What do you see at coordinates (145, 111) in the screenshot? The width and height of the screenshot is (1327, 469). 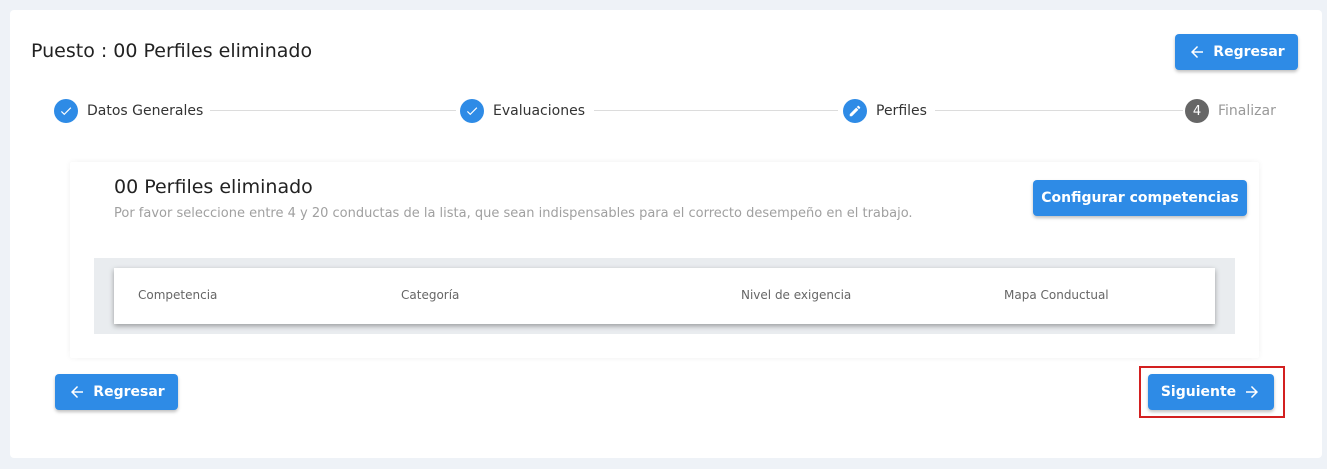 I see `step-label: Datos Generales` at bounding box center [145, 111].